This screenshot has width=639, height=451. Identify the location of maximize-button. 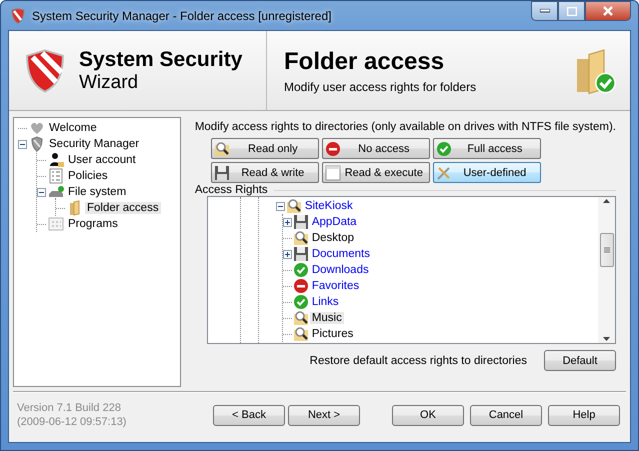
(571, 11).